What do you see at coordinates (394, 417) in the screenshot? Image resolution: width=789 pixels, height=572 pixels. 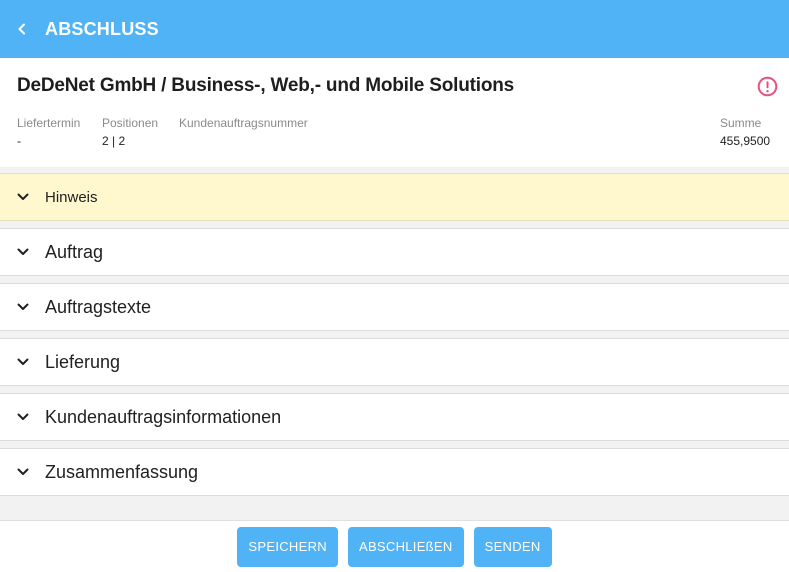 I see `panel-customer-order-info: Kundenauftragsinformationen` at bounding box center [394, 417].